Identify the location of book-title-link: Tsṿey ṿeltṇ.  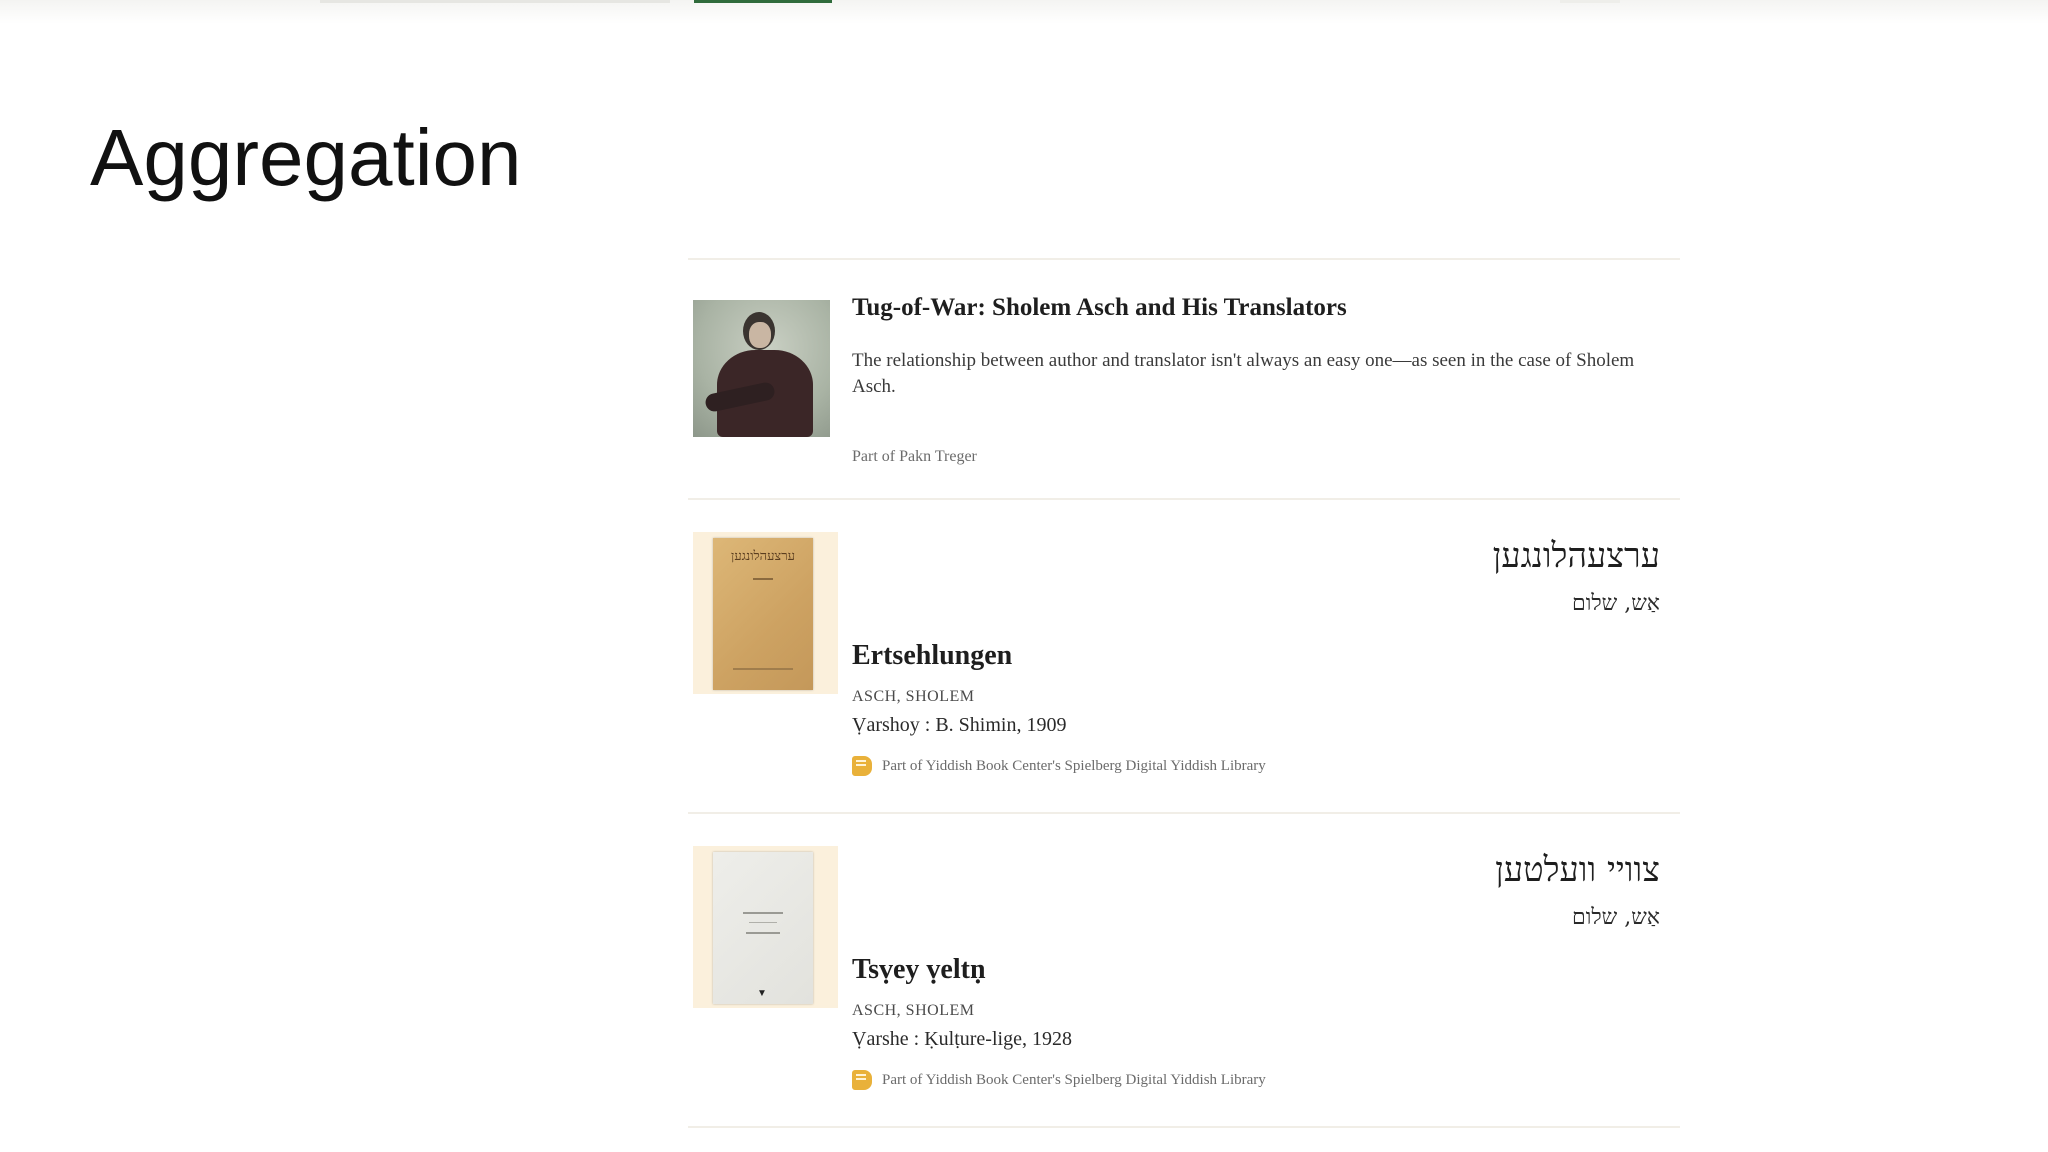
(919, 970).